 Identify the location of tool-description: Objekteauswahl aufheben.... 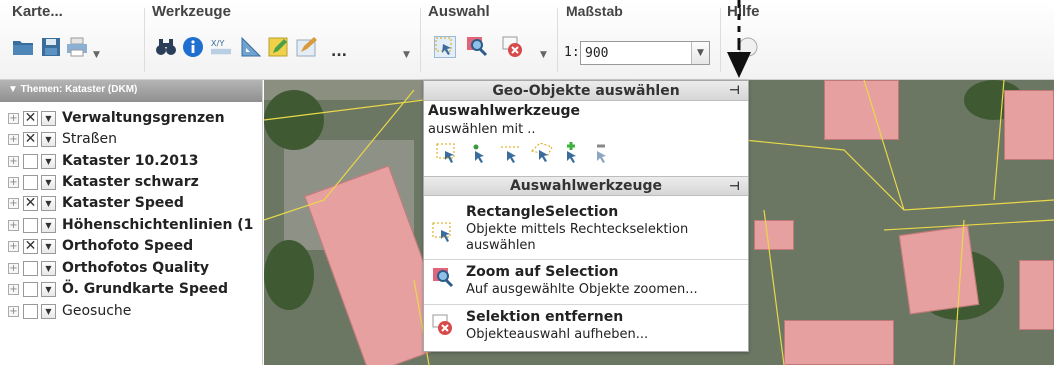
(557, 334).